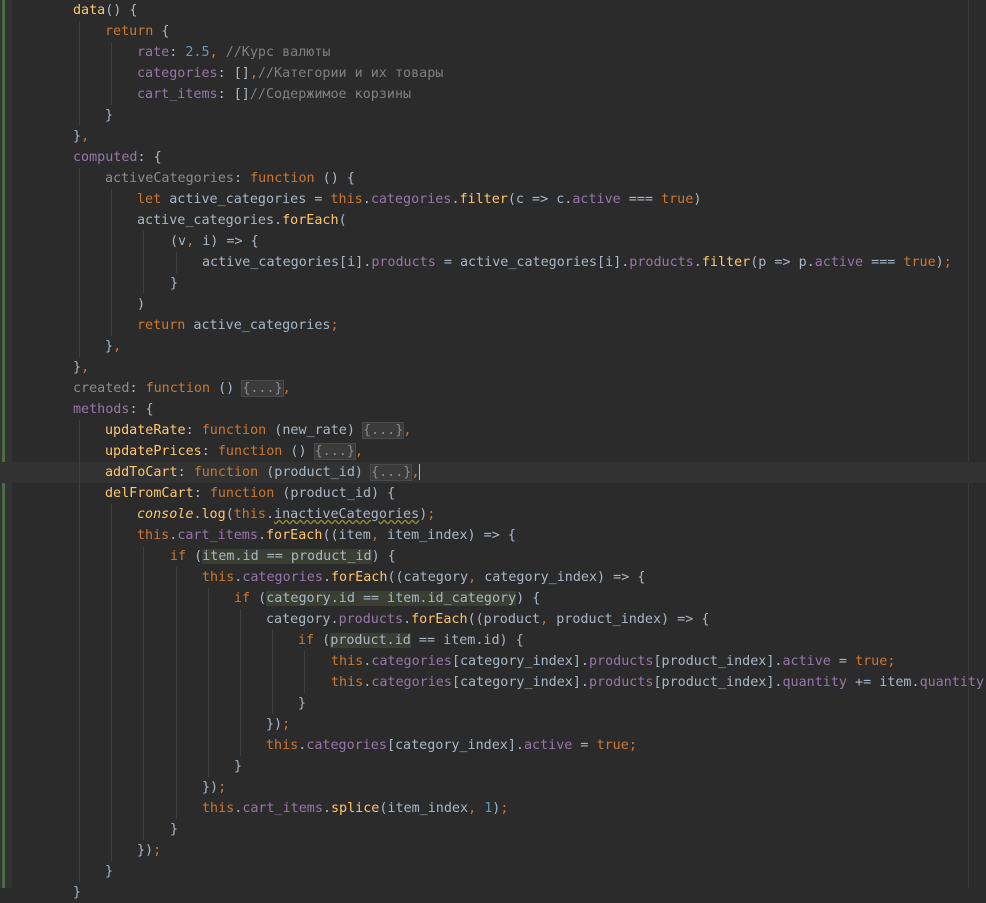 This screenshot has height=903, width=986. What do you see at coordinates (210, 220) in the screenshot?
I see `code-token: active_categories.` at bounding box center [210, 220].